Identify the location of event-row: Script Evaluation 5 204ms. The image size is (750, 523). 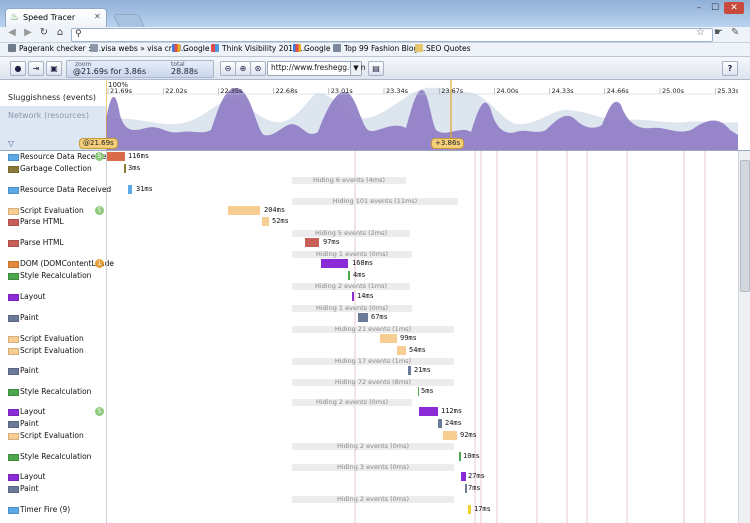
(369, 210).